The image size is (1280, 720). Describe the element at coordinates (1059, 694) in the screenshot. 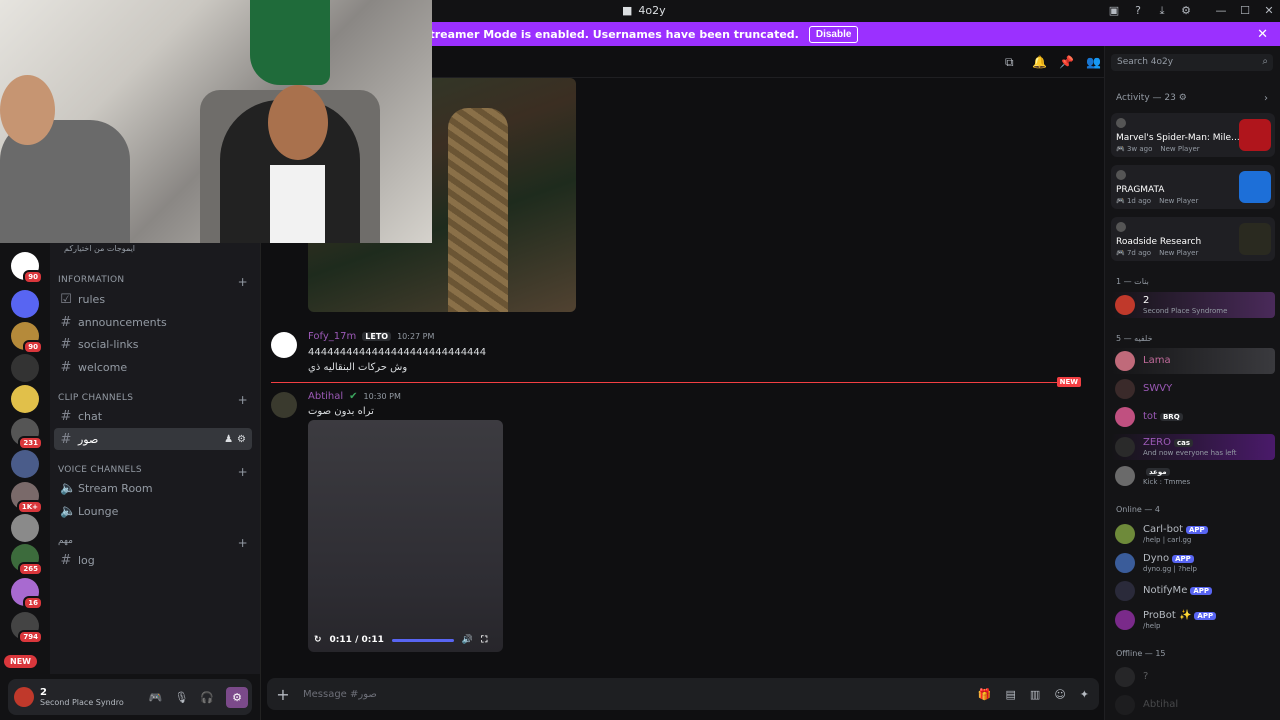

I see `emoji-icon: ☺` at that location.